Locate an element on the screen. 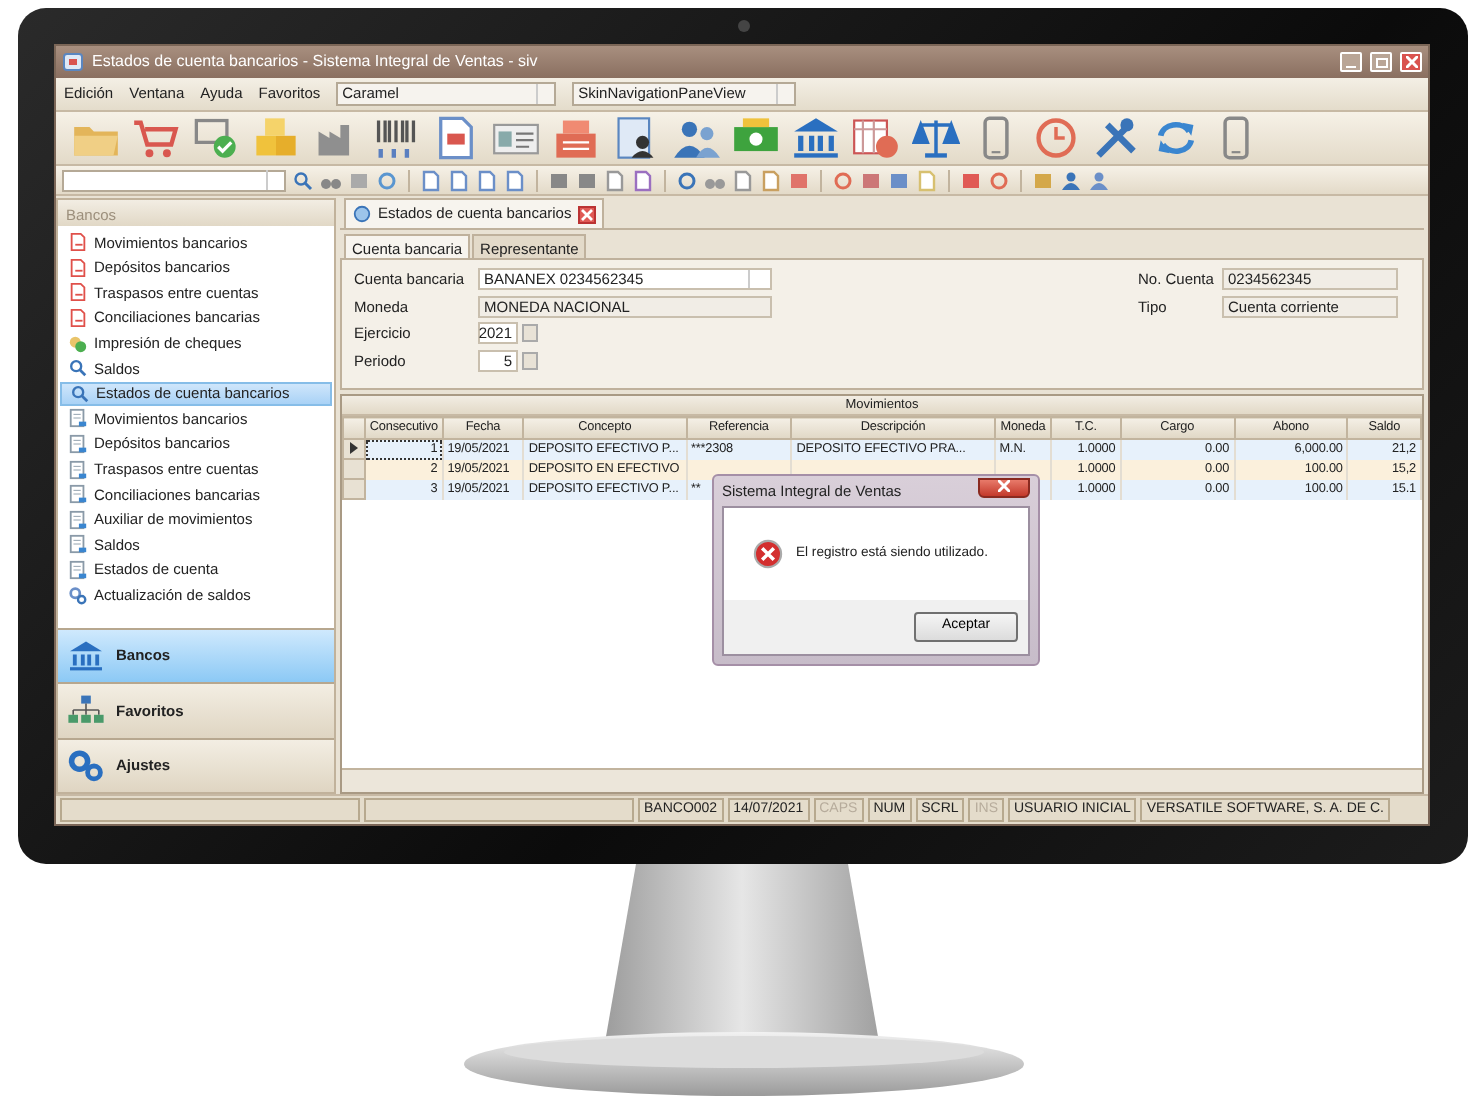 This screenshot has height=1104, width=1484. row-indicator is located at coordinates (354, 449).